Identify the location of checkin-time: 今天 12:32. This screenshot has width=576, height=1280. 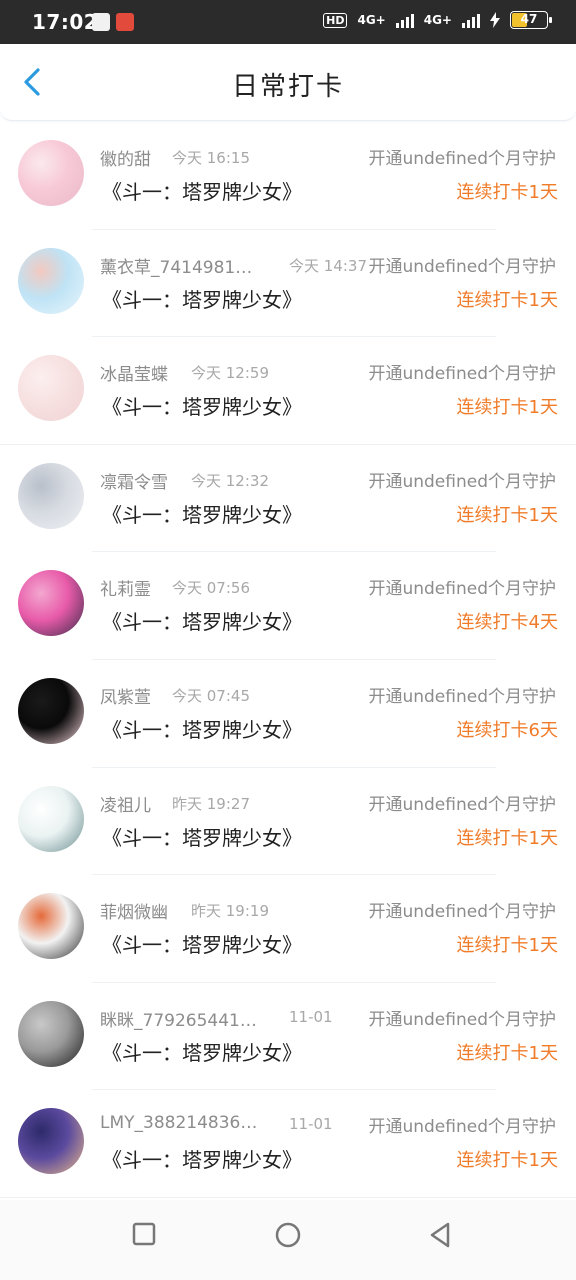
(230, 480).